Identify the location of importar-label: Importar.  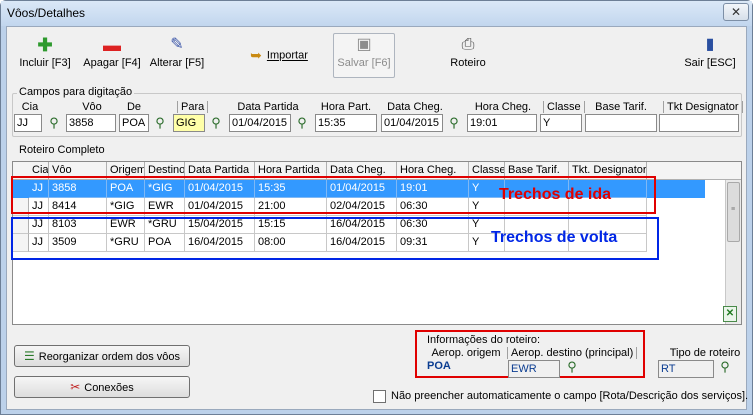
(287, 55).